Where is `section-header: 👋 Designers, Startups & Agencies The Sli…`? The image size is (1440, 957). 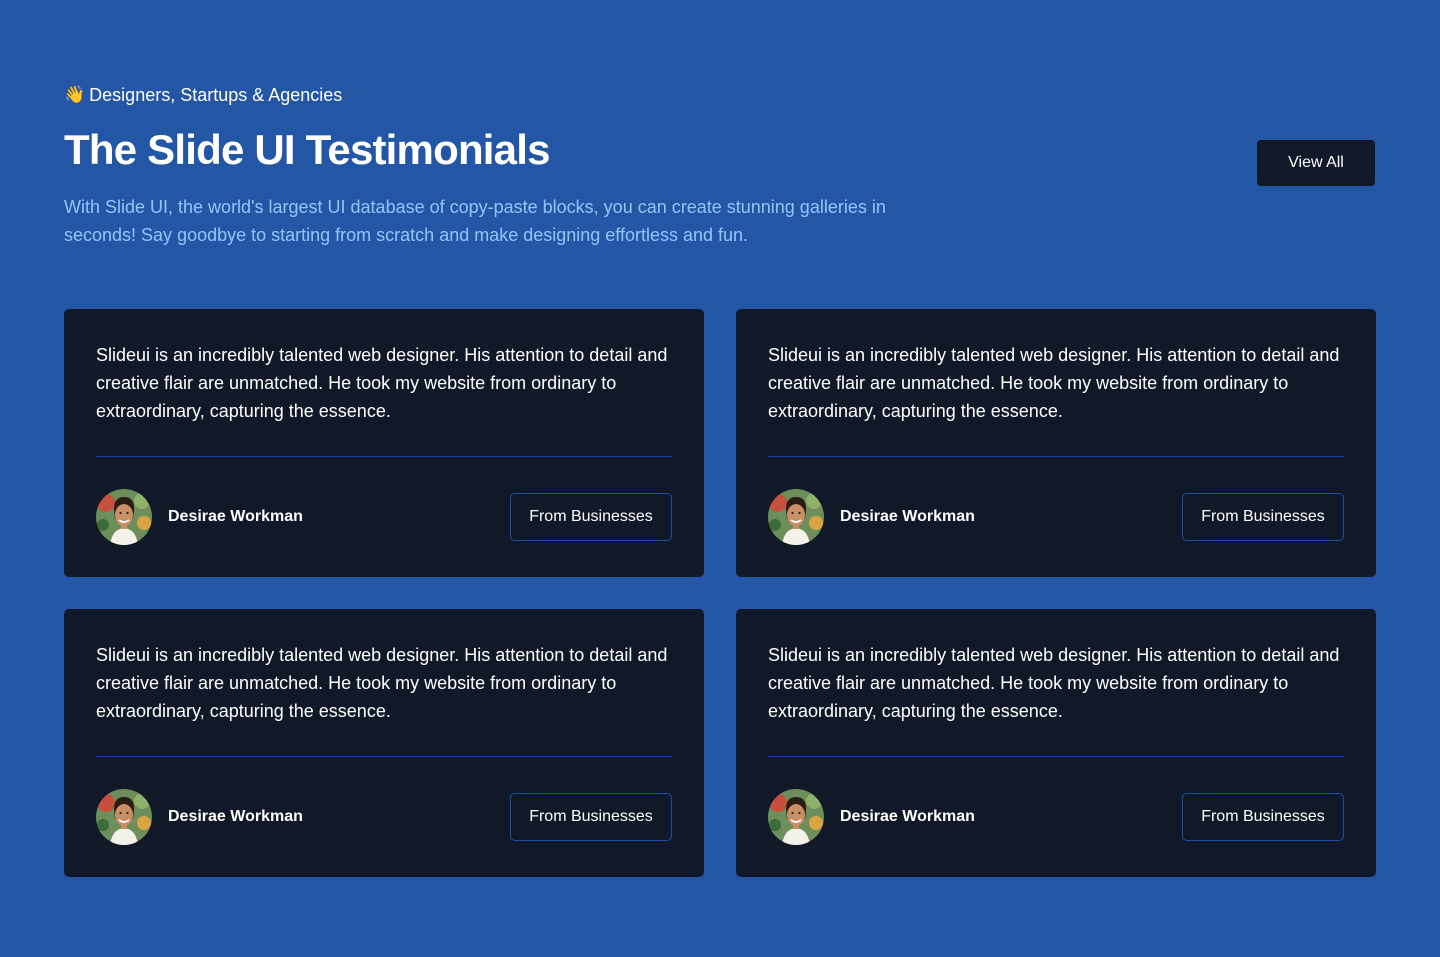
section-header: 👋 Designers, Startups & Agencies The Sli… is located at coordinates (494, 166).